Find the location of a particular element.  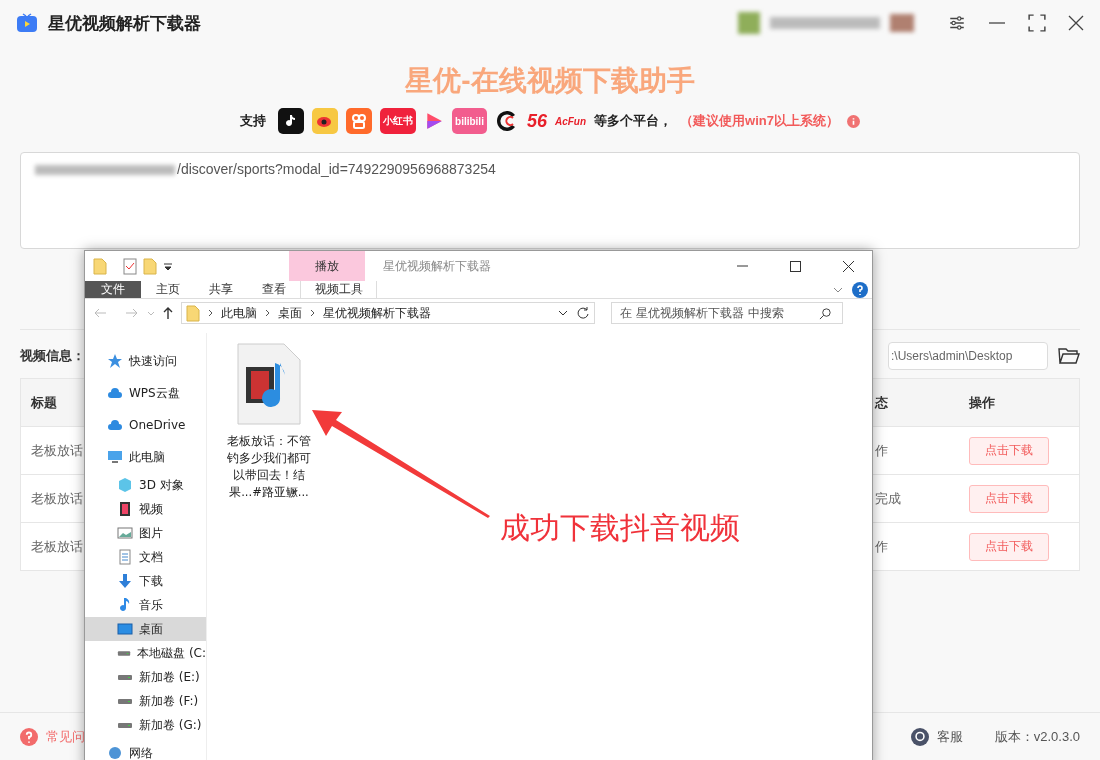

nav-label: 新加卷 (G:) is located at coordinates (170, 725).